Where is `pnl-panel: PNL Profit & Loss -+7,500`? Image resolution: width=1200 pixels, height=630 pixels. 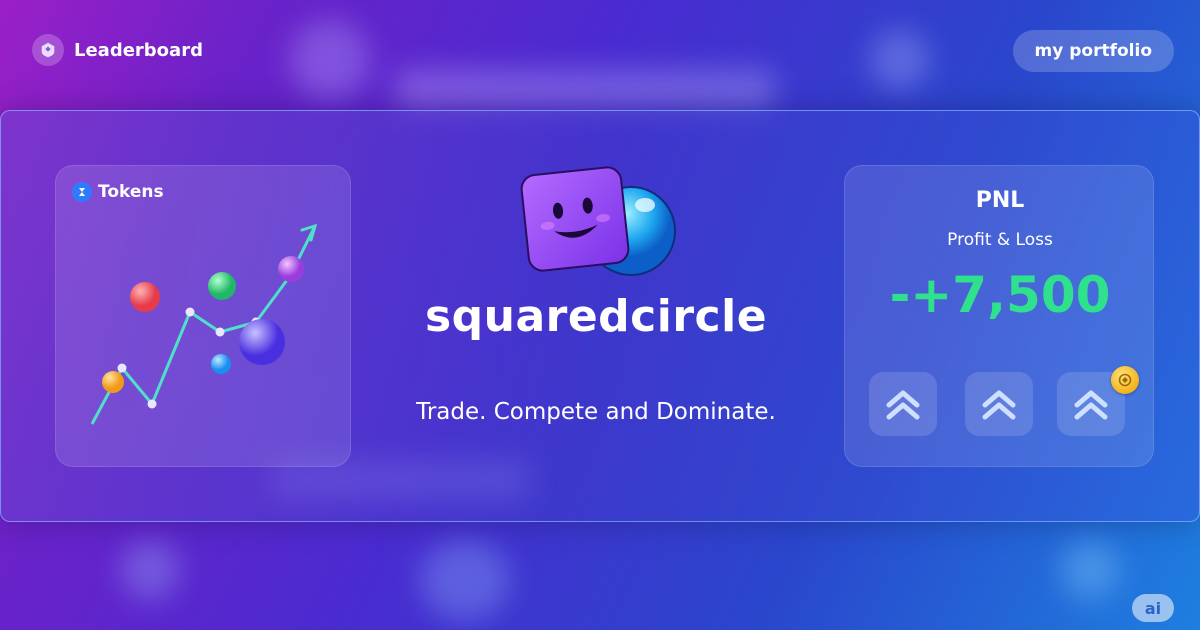
pnl-panel: PNL Profit & Loss -+7,500 is located at coordinates (999, 316).